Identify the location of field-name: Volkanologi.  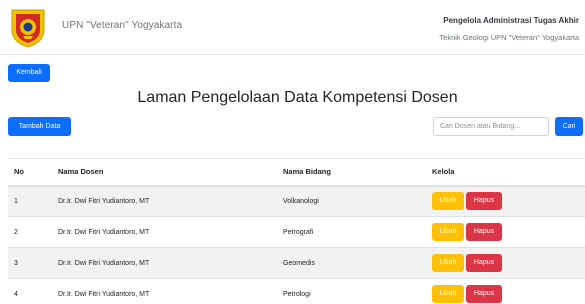
(301, 201).